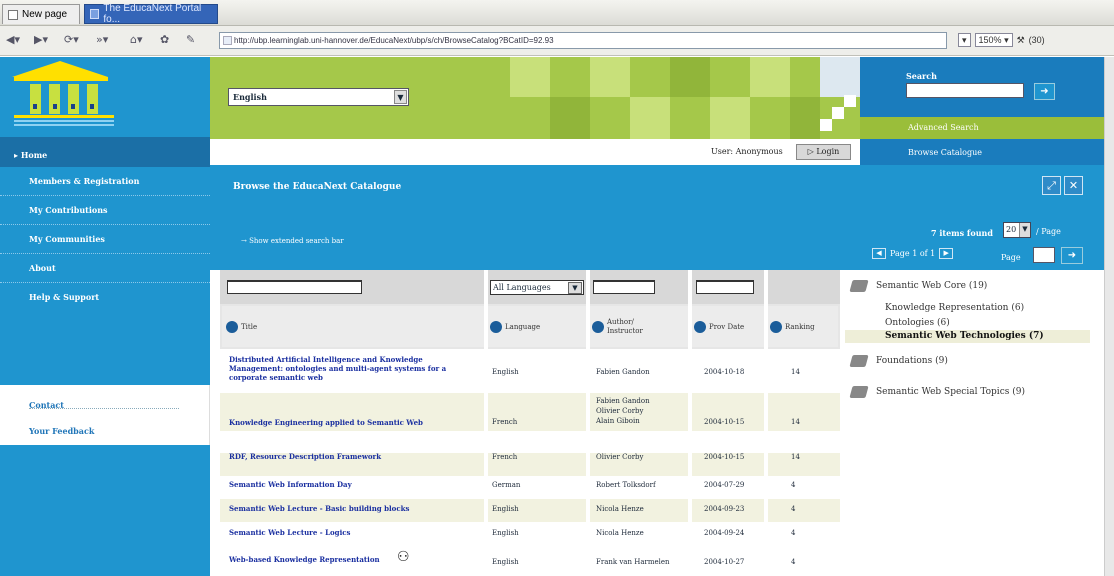  I want to click on resize-icon: ⤢, so click(1051, 185).